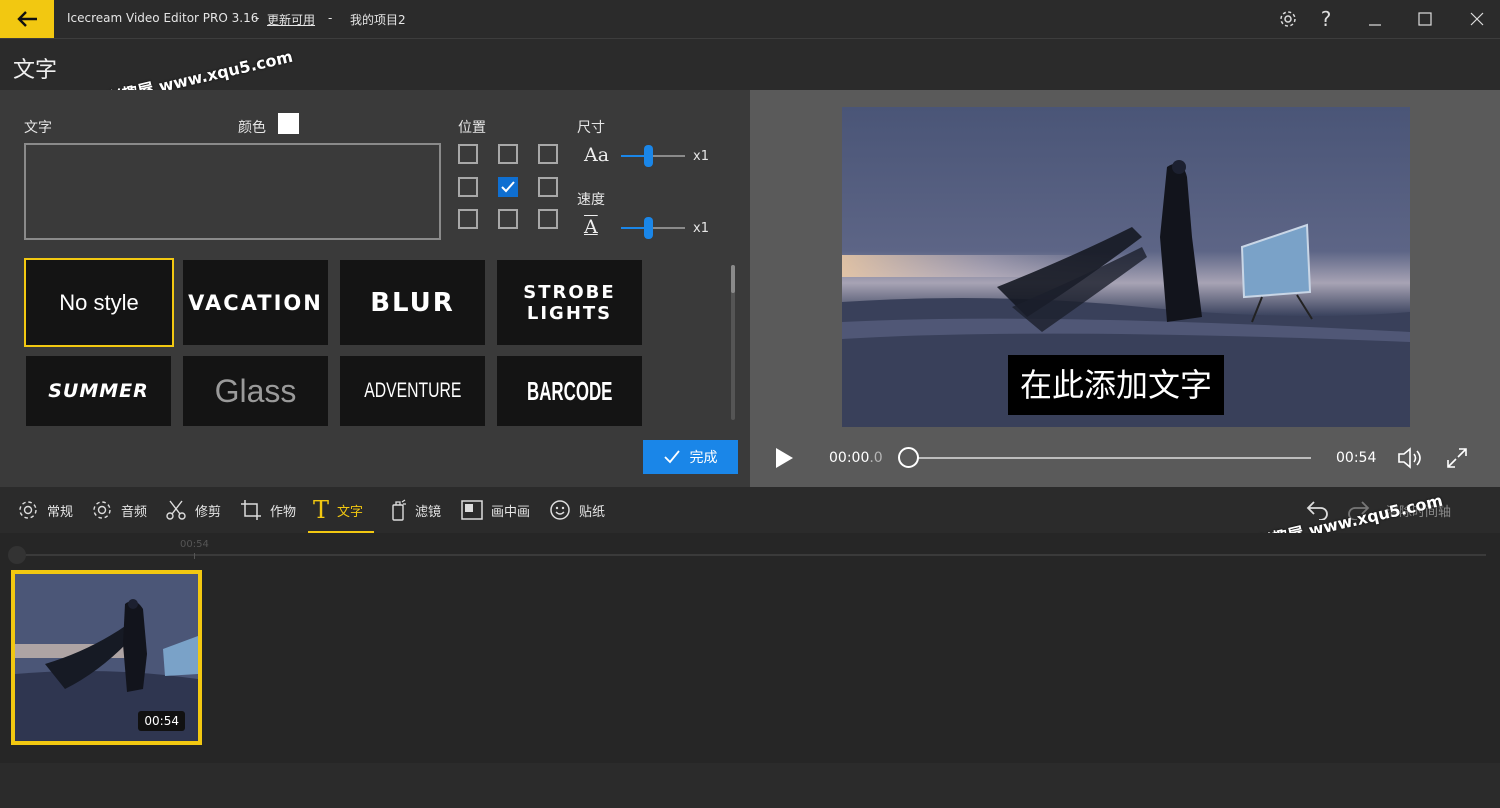 Image resolution: width=1500 pixels, height=808 pixels. What do you see at coordinates (399, 510) in the screenshot?
I see `filter-icon` at bounding box center [399, 510].